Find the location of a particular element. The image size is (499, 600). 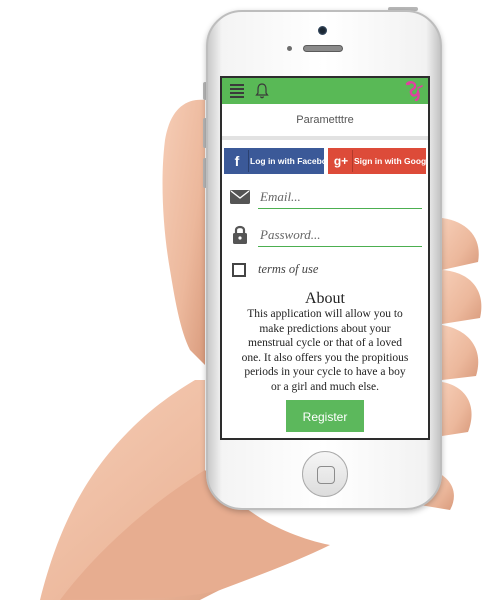

page-title: Parametttre is located at coordinates (325, 120).